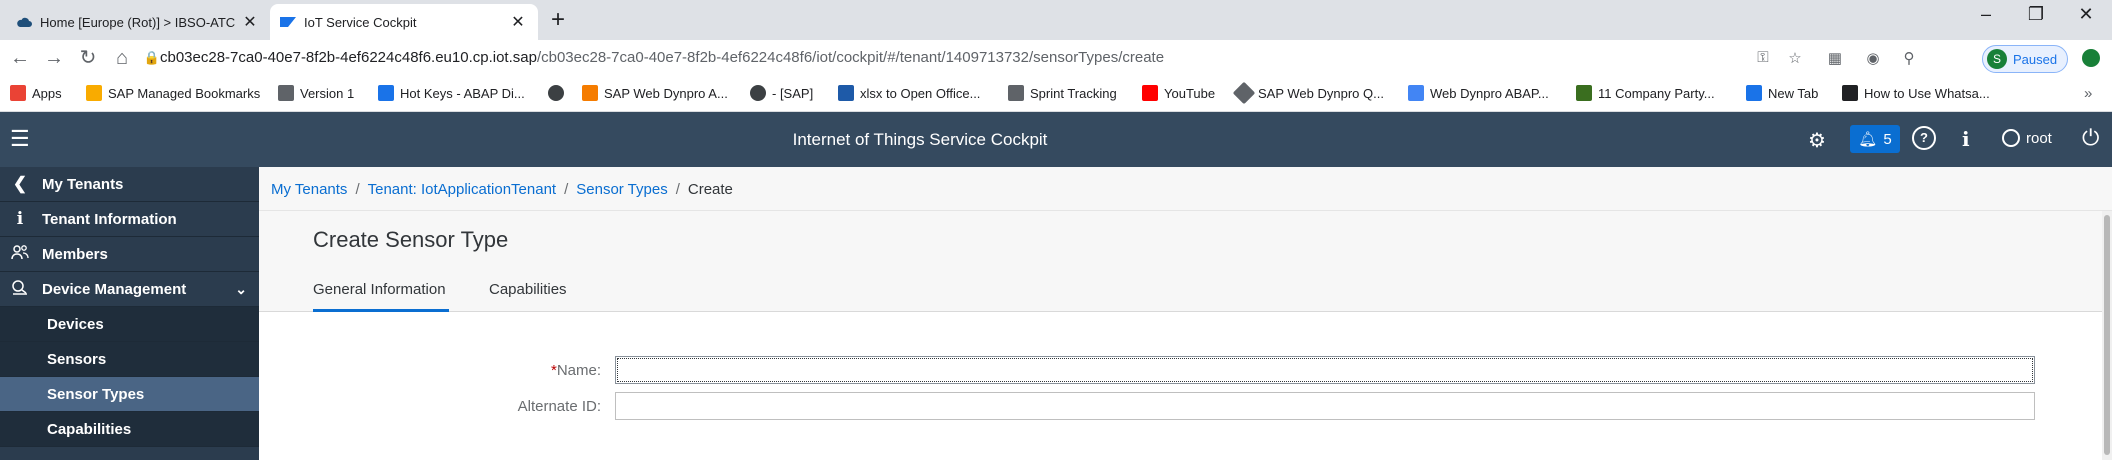 Image resolution: width=2112 pixels, height=460 pixels. Describe the element at coordinates (1986, 14) in the screenshot. I see `minimize-button: –` at that location.